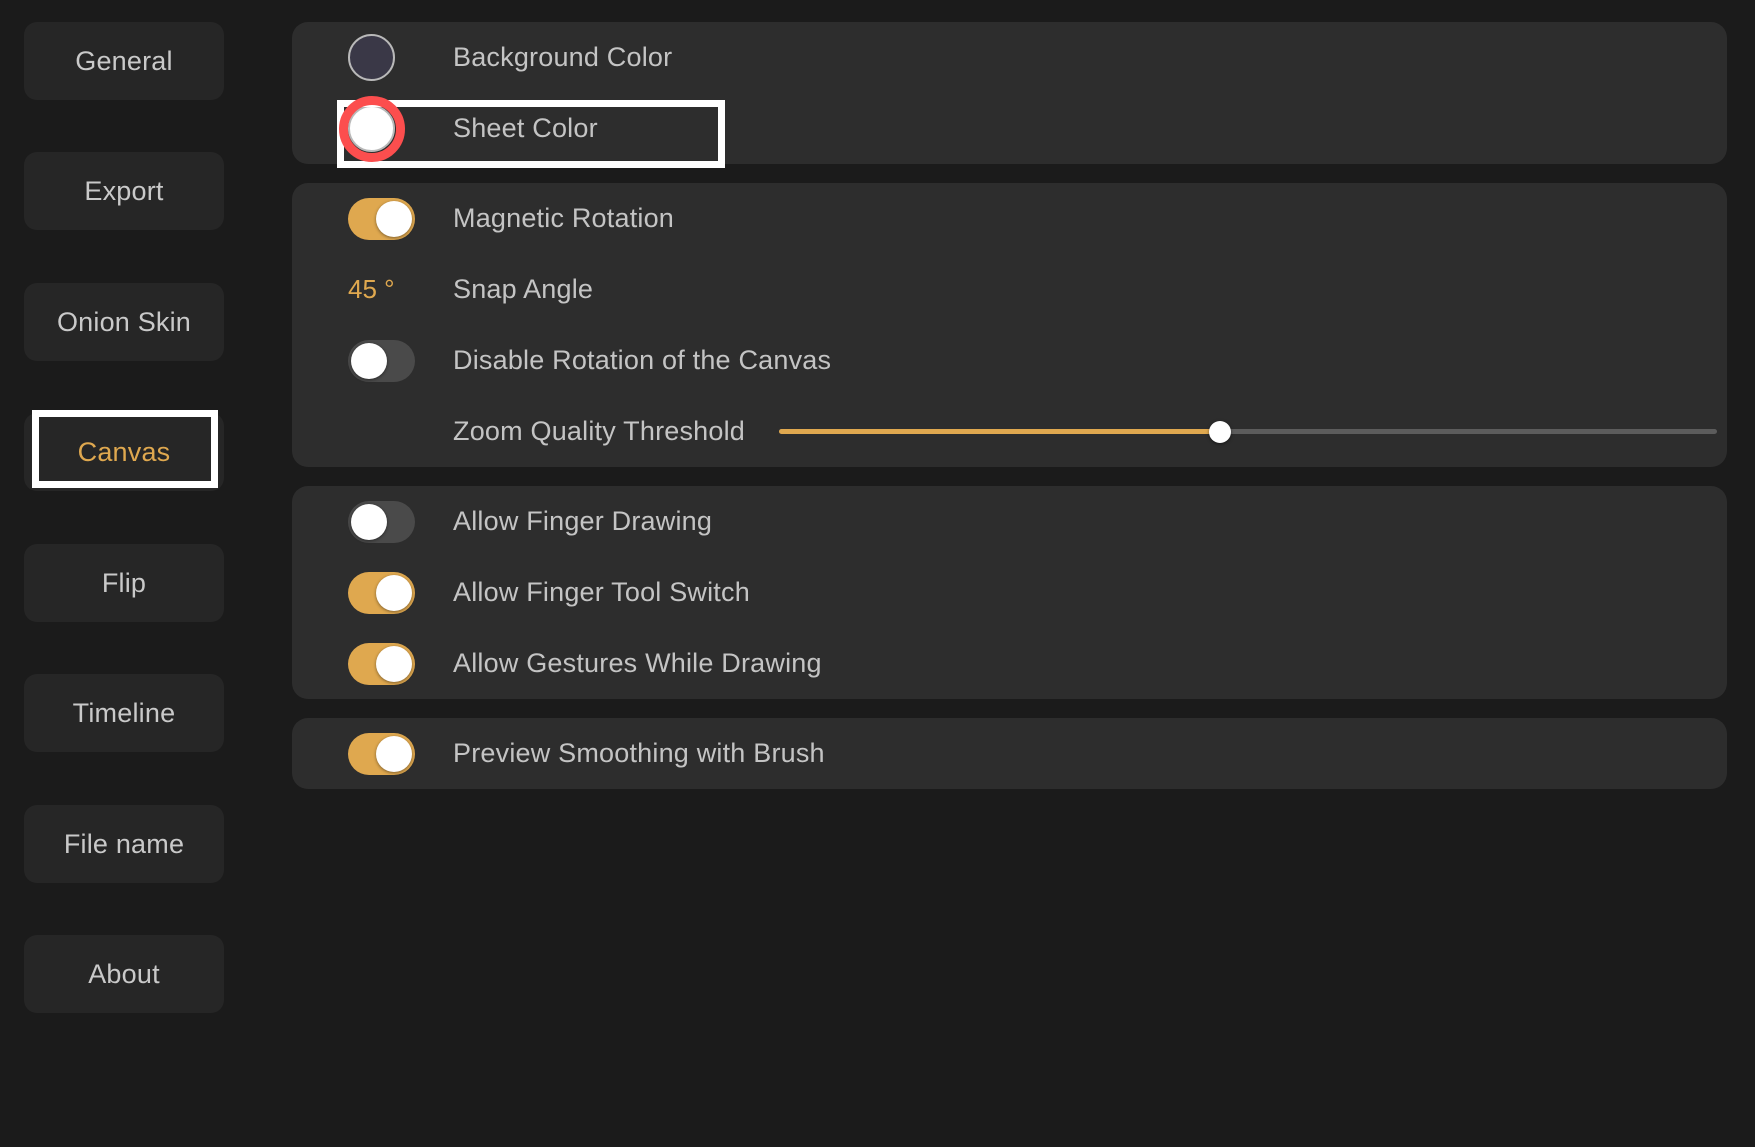 This screenshot has width=1755, height=1147. I want to click on slider-zoom-quality-threshold, so click(1248, 432).